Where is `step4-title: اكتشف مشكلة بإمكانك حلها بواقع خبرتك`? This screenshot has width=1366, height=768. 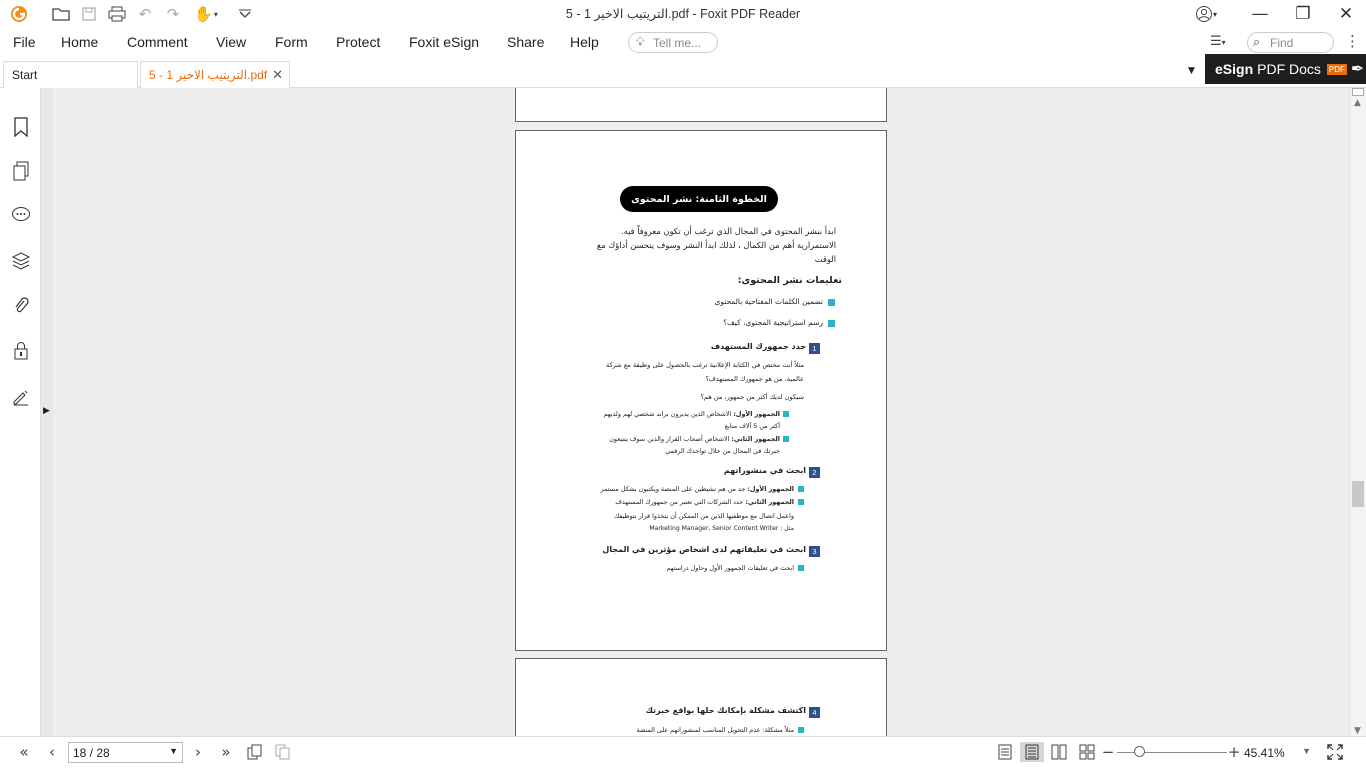
step4-title: اكتشف مشكلة بإمكانك حلها بواقع خبرتك is located at coordinates (725, 710).